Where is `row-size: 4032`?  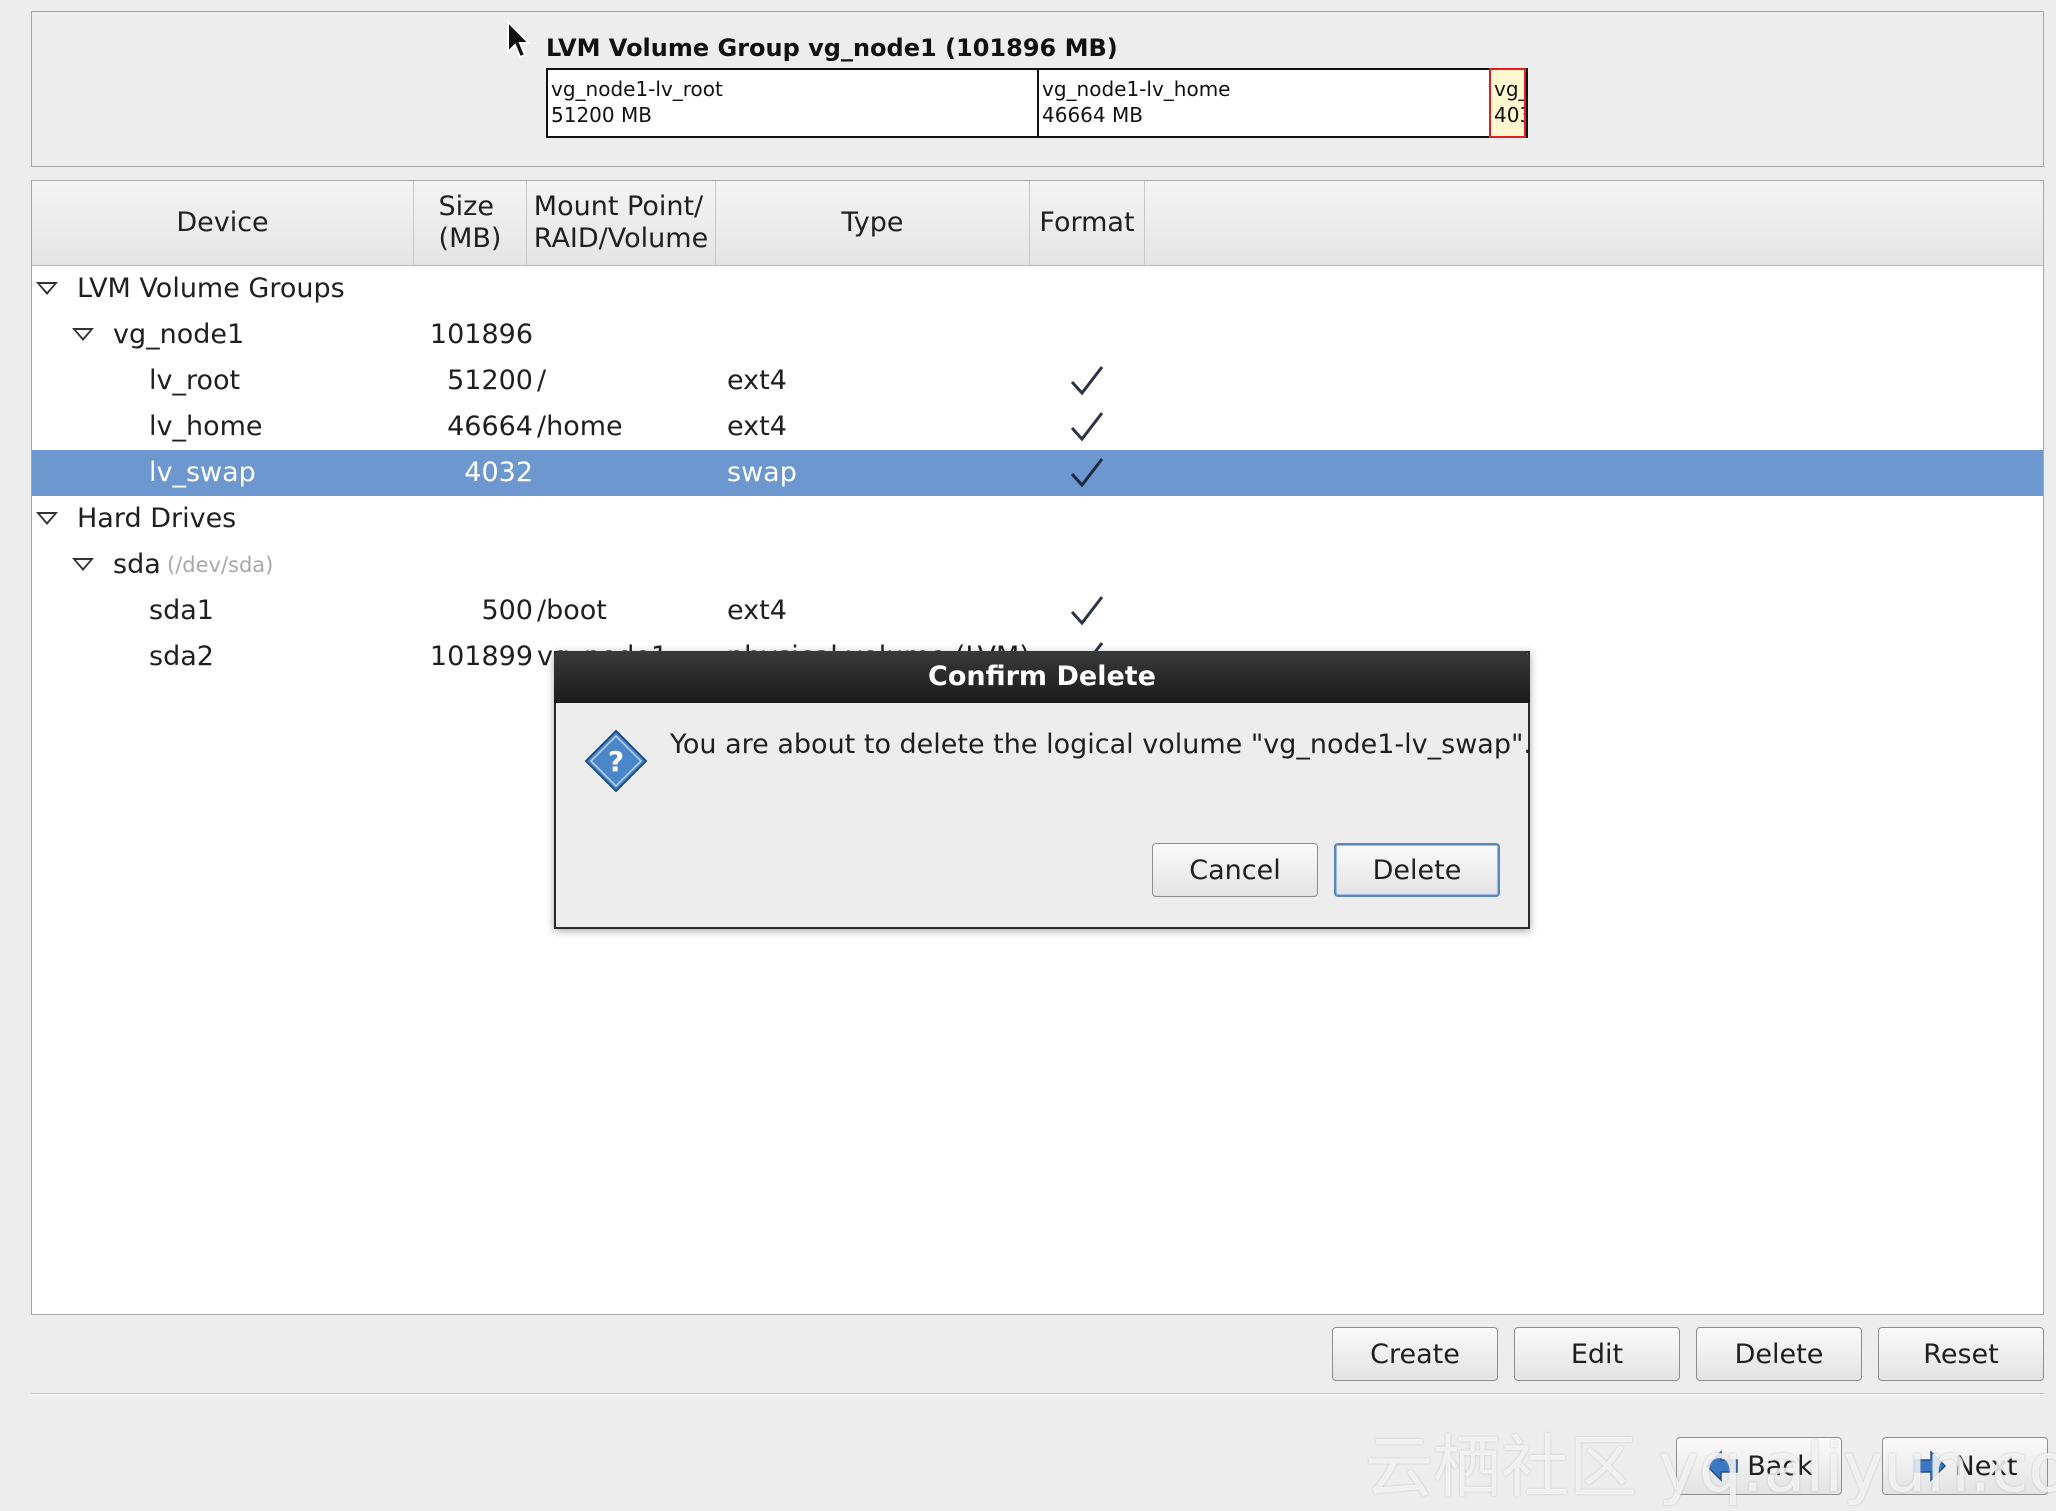
row-size: 4032 is located at coordinates (498, 472).